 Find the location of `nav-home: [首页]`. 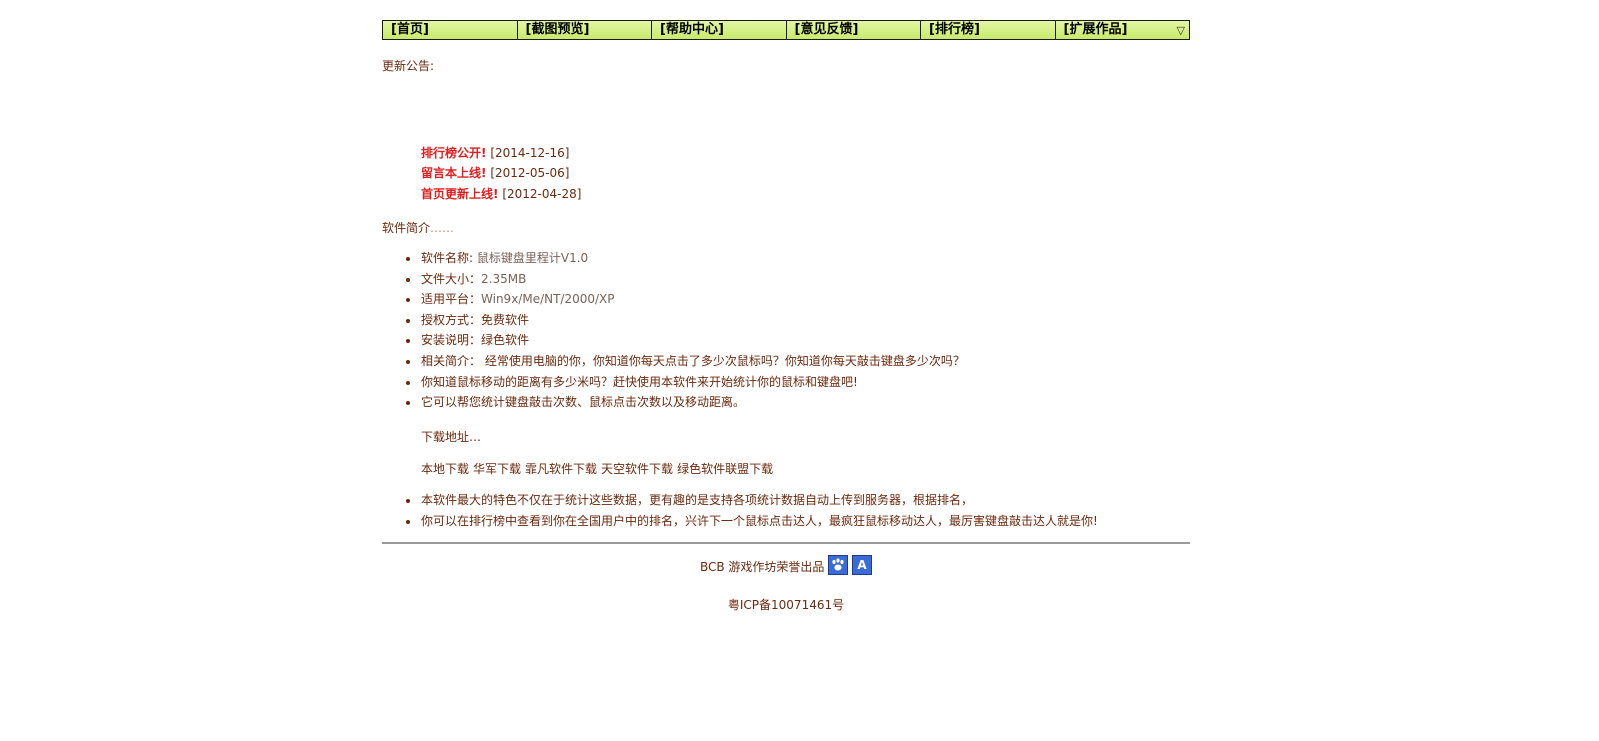

nav-home: [首页] is located at coordinates (450, 30).